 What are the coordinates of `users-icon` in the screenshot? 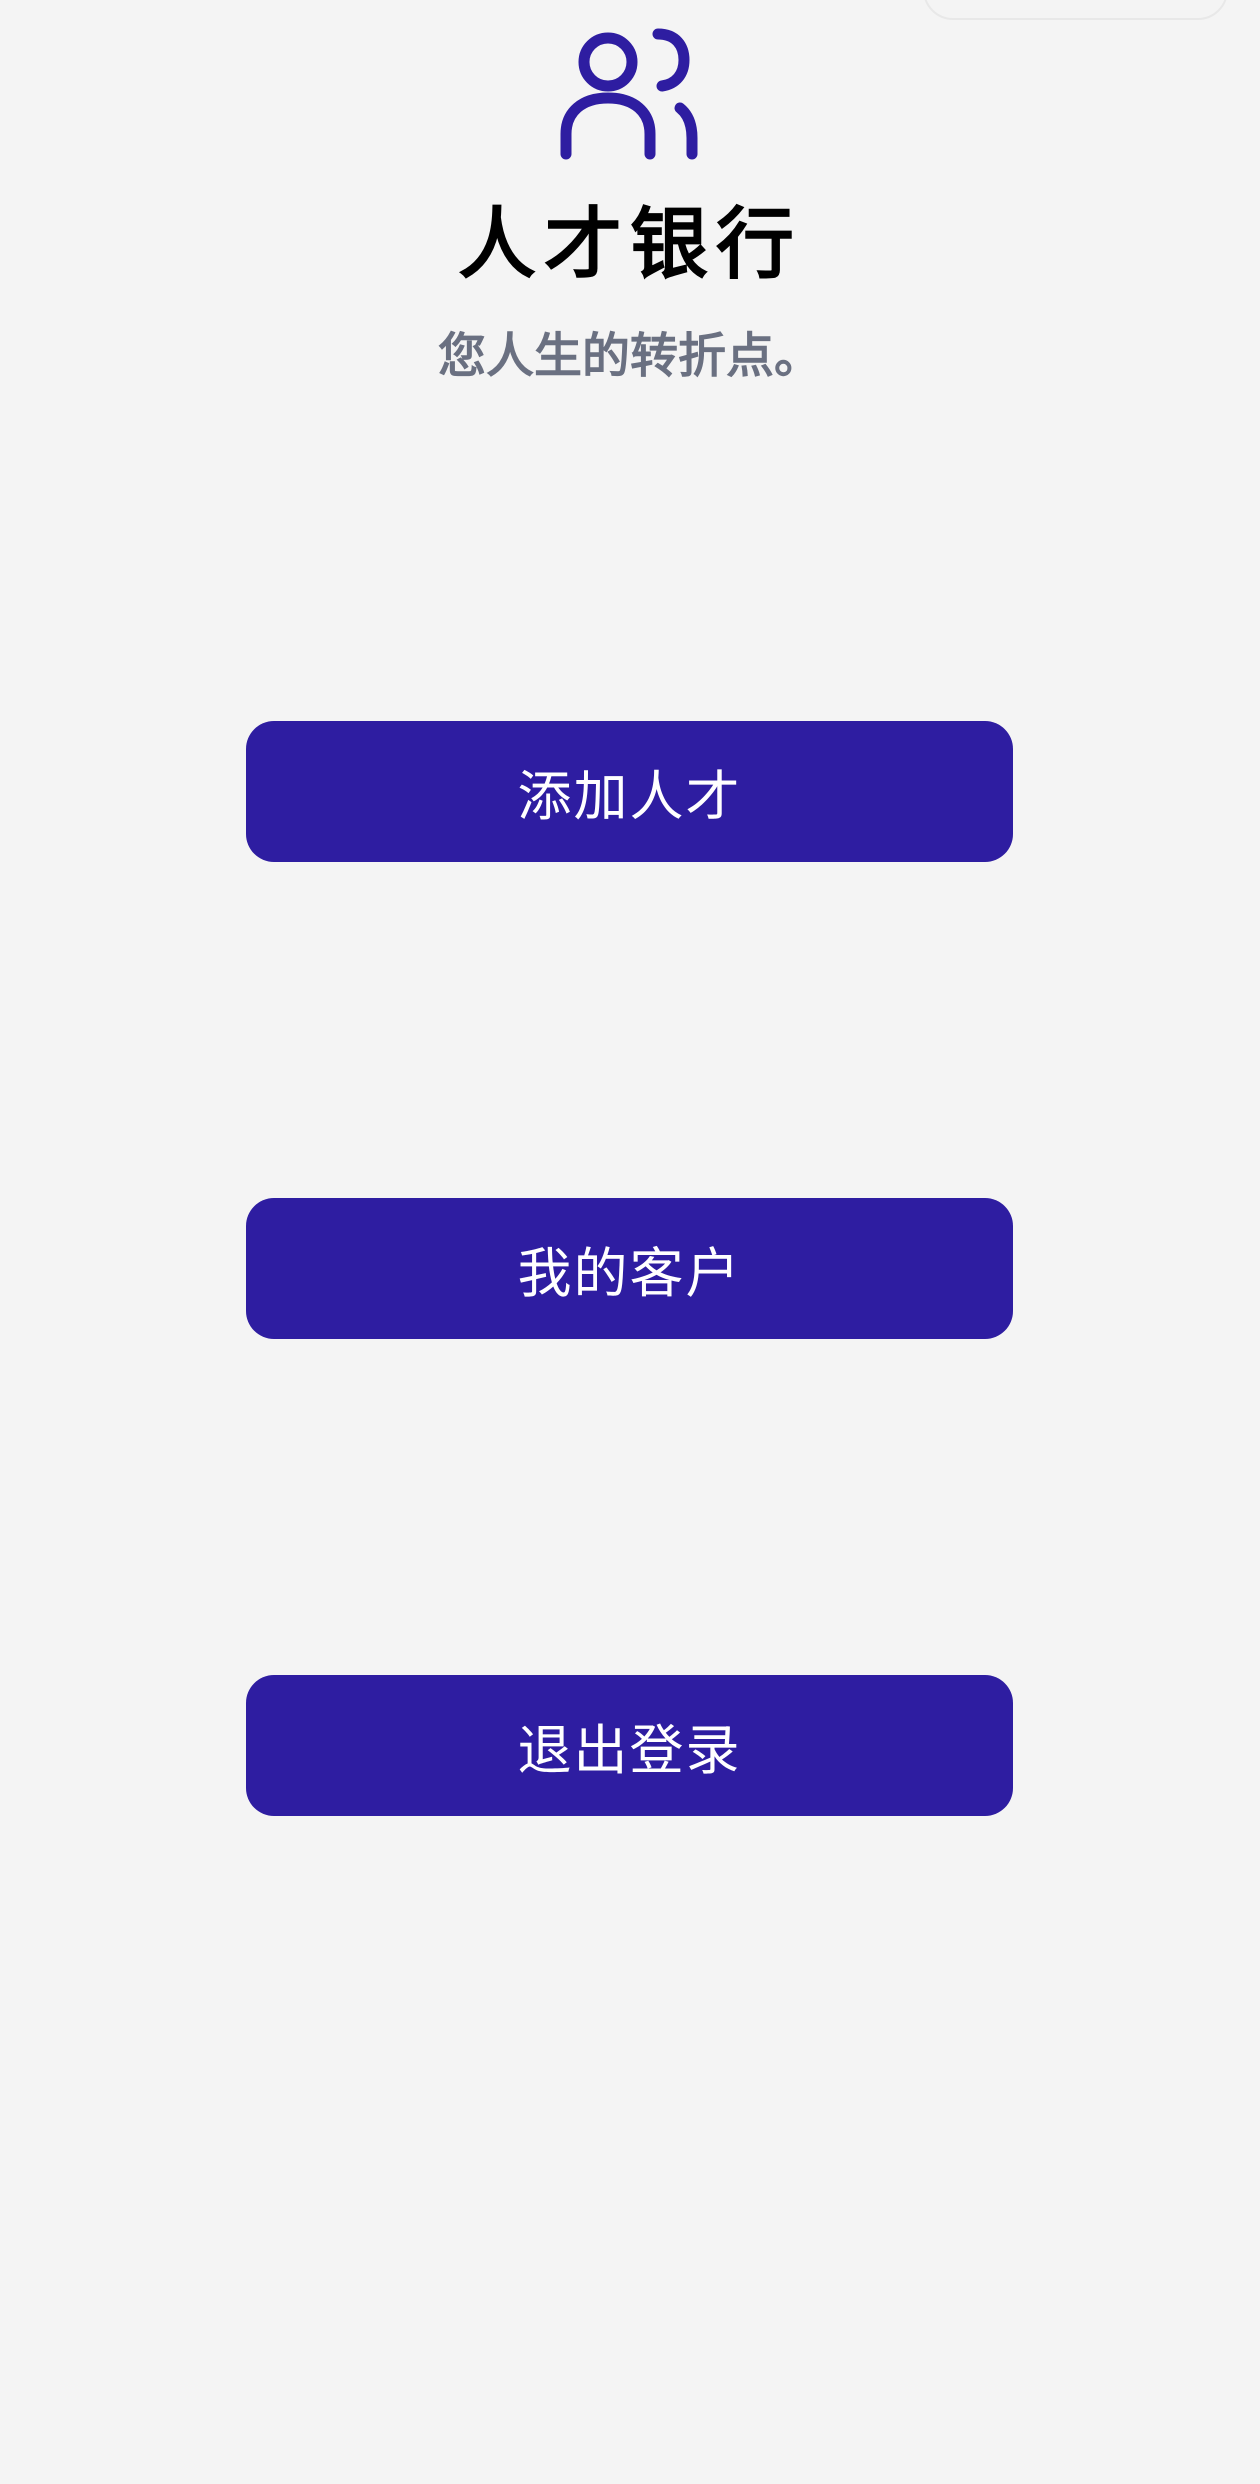 It's located at (629, 94).